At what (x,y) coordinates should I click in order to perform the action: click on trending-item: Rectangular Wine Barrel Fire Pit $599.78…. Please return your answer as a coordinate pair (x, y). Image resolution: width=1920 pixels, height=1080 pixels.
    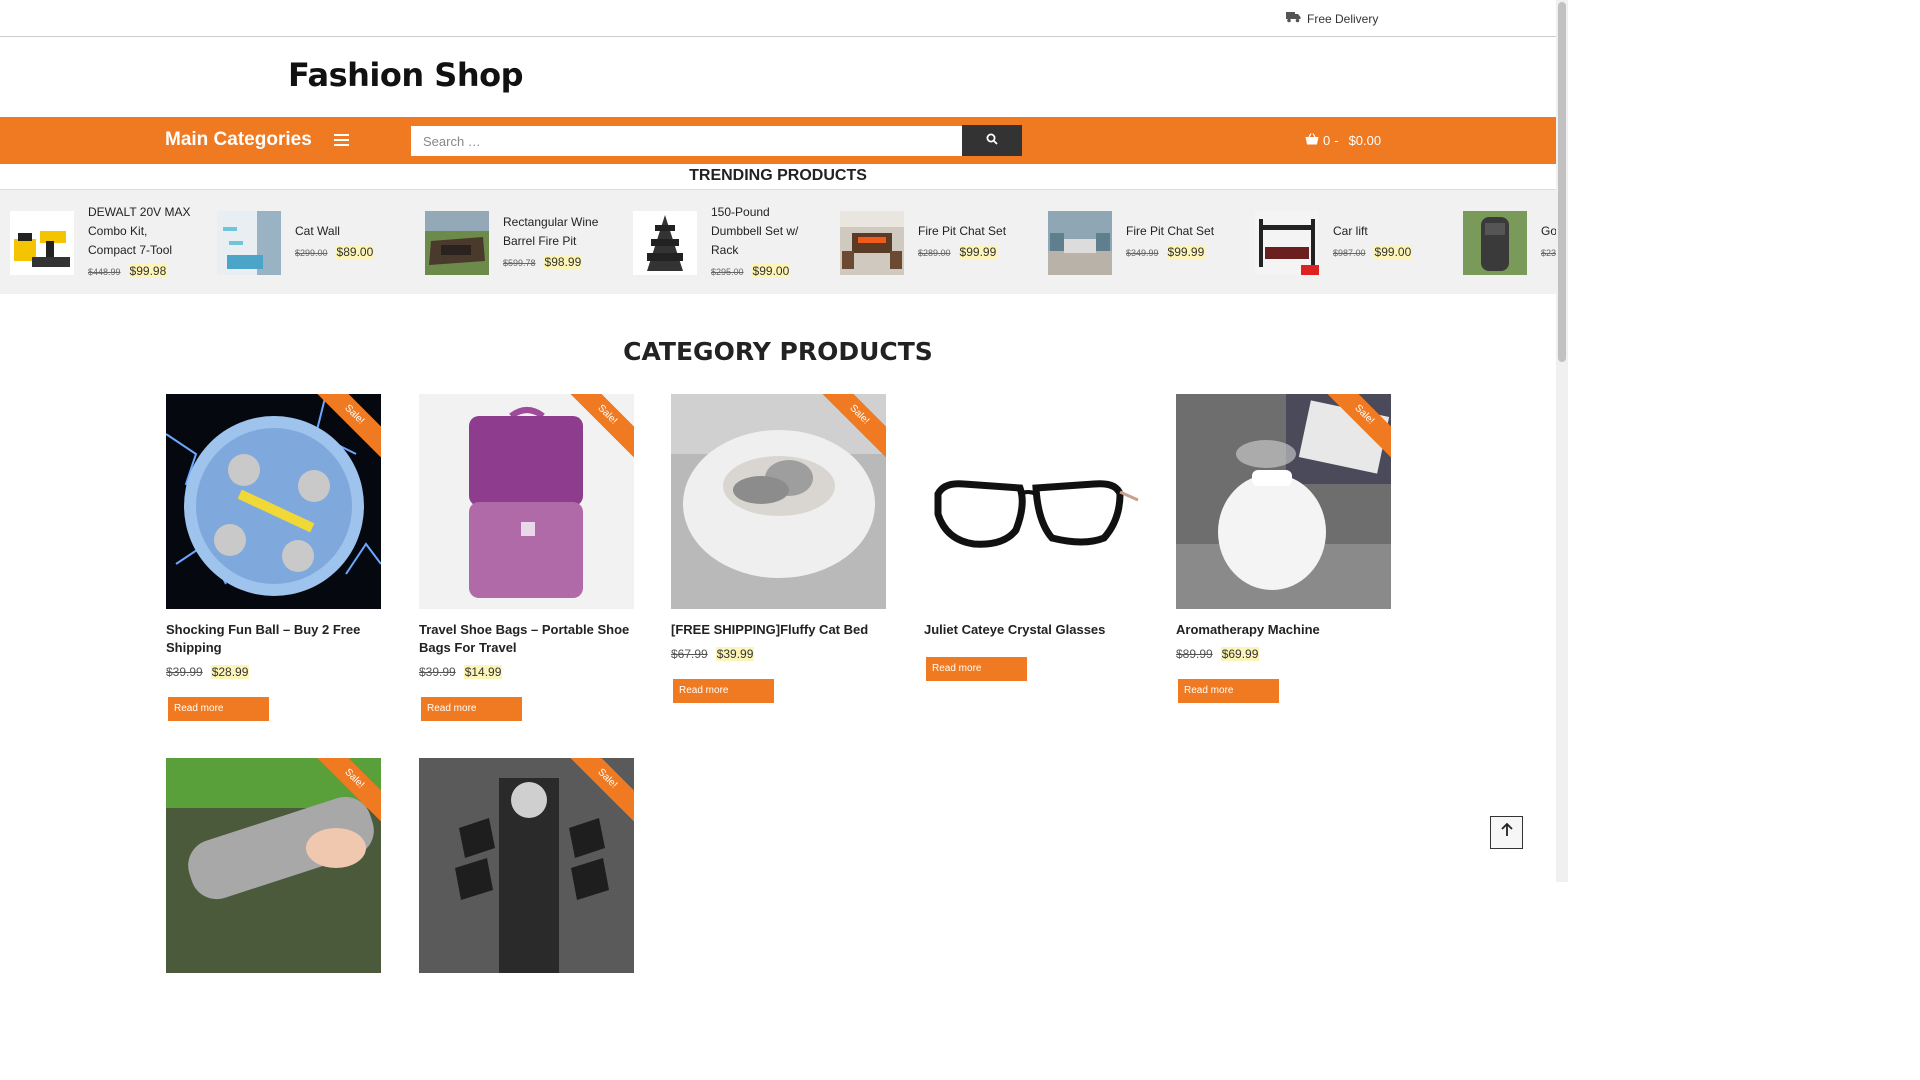
    Looking at the image, I should click on (519, 242).